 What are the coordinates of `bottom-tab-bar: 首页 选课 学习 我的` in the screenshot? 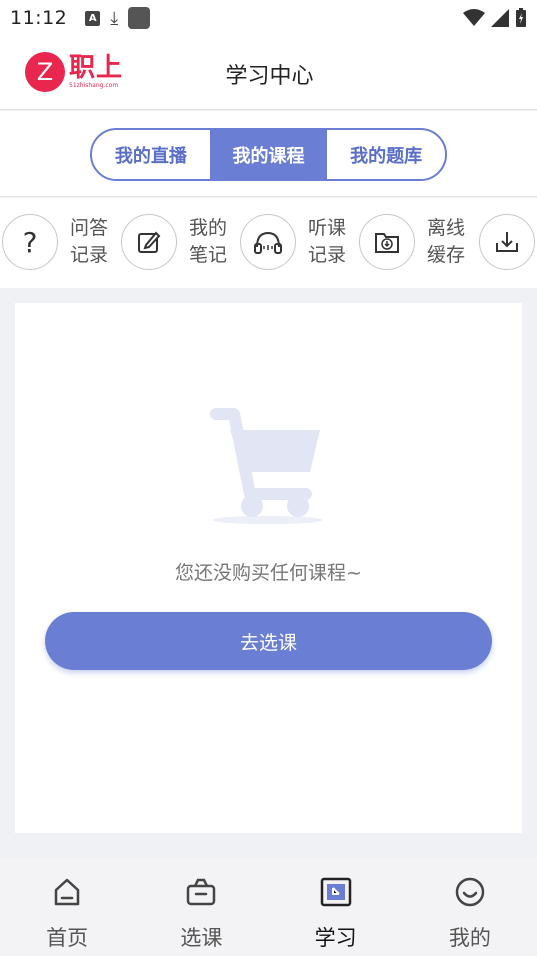 It's located at (268, 907).